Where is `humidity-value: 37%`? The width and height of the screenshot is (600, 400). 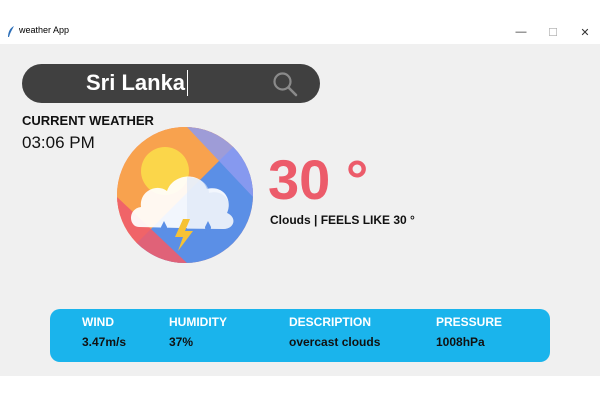
humidity-value: 37% is located at coordinates (181, 342).